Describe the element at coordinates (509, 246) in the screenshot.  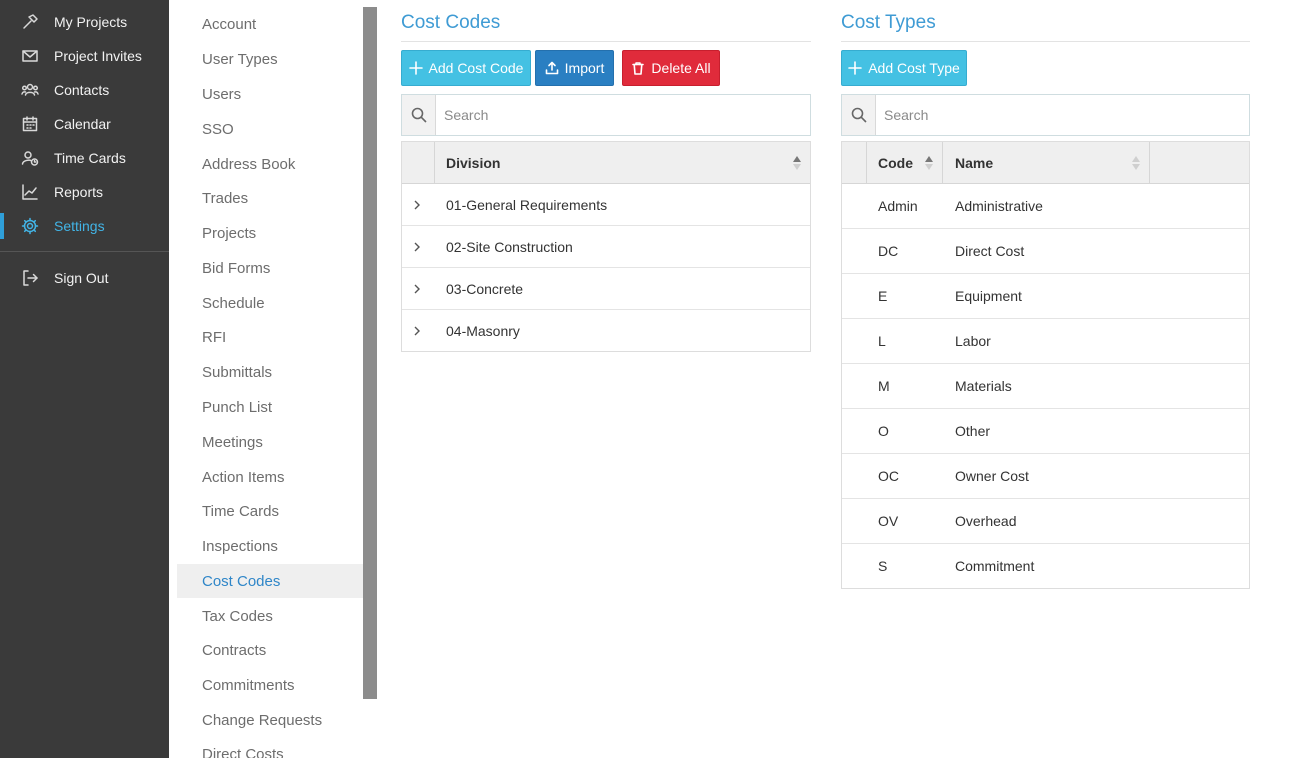
I see `division-cell: 02-Site Construction` at that location.